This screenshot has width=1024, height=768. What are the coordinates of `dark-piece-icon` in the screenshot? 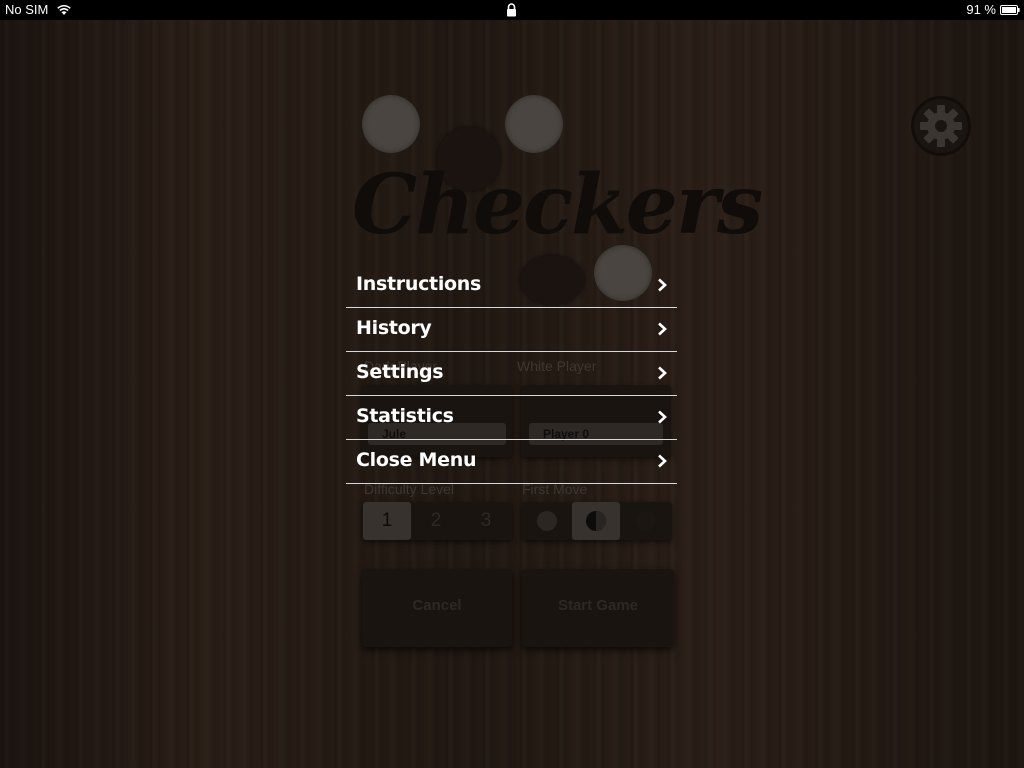 It's located at (547, 521).